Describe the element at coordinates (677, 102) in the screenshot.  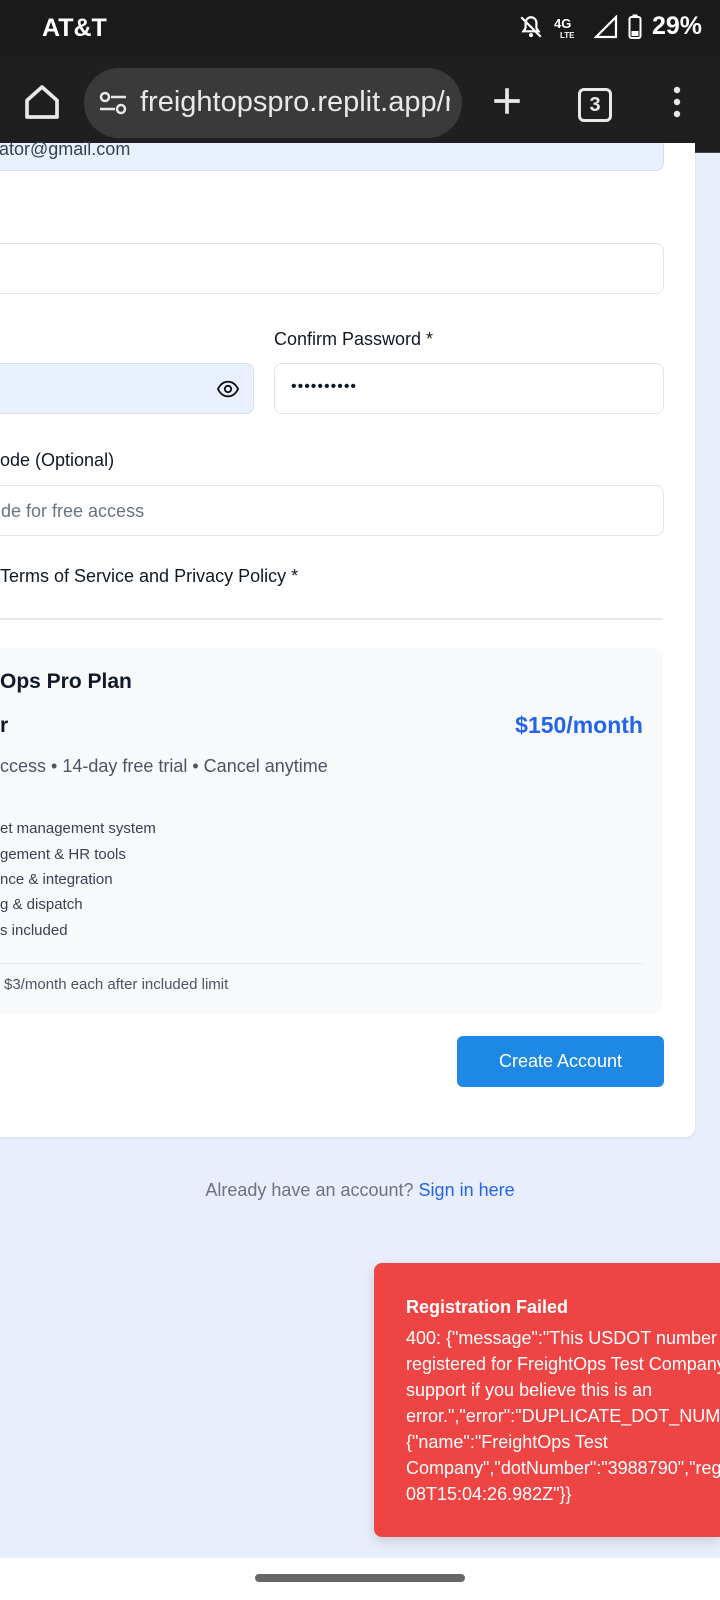
I see `overflow-menu-icon` at that location.